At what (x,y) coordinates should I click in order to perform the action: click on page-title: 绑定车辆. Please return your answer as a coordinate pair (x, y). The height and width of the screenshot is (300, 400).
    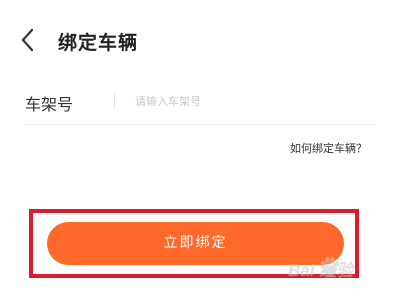
    Looking at the image, I should click on (98, 43).